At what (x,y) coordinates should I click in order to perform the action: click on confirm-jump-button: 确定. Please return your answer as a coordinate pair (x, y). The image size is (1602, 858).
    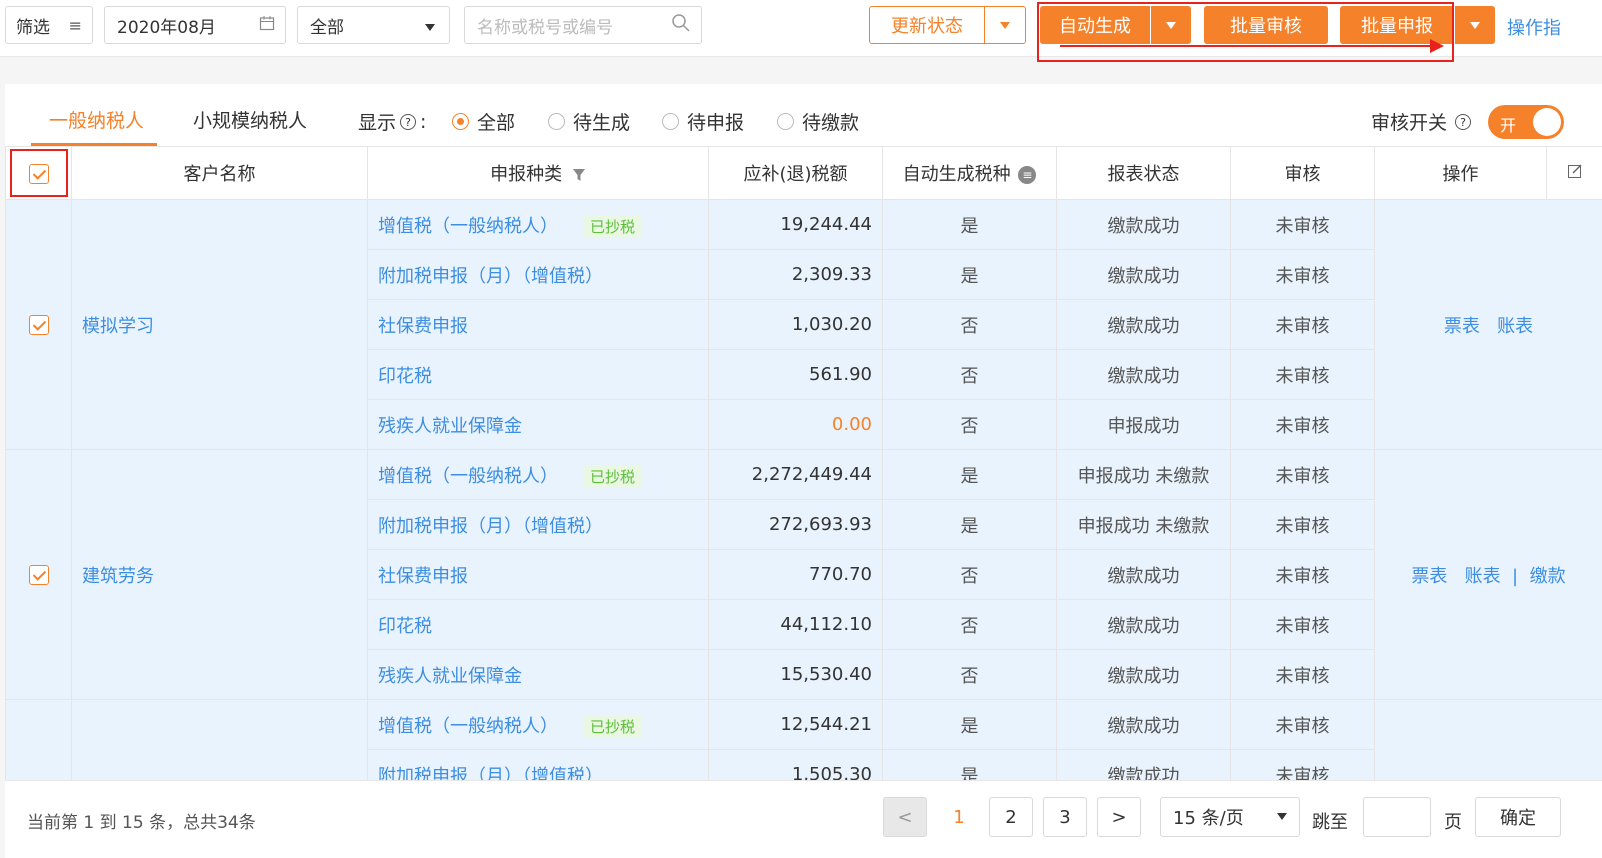
    Looking at the image, I should click on (1518, 817).